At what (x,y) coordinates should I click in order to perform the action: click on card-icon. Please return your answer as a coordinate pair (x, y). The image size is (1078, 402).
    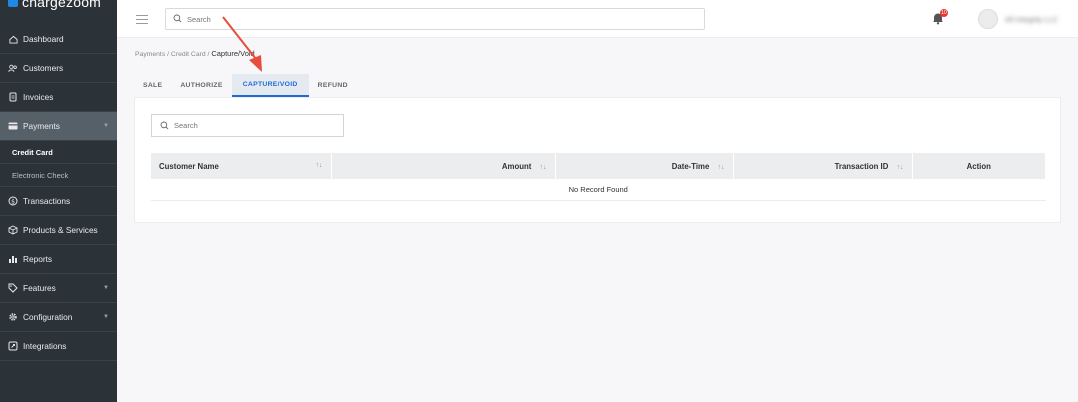
    Looking at the image, I should click on (13, 126).